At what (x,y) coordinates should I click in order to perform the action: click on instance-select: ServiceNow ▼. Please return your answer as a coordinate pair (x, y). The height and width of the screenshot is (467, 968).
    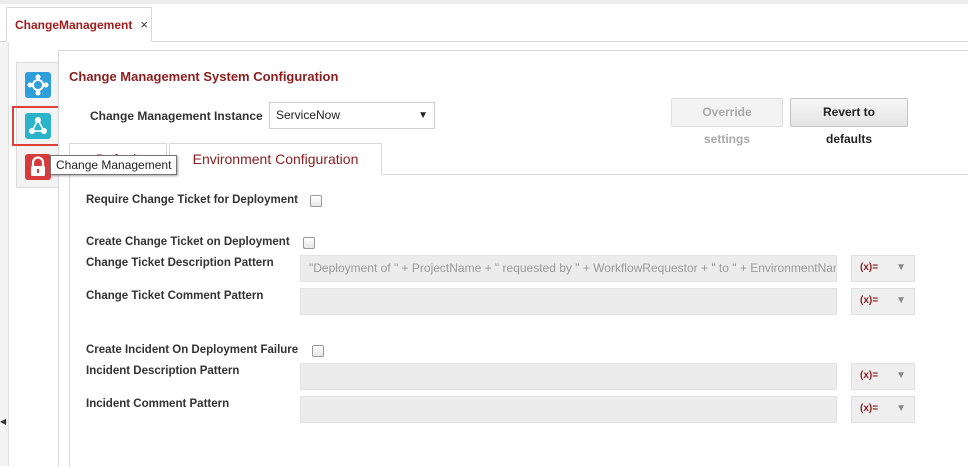
    Looking at the image, I should click on (352, 115).